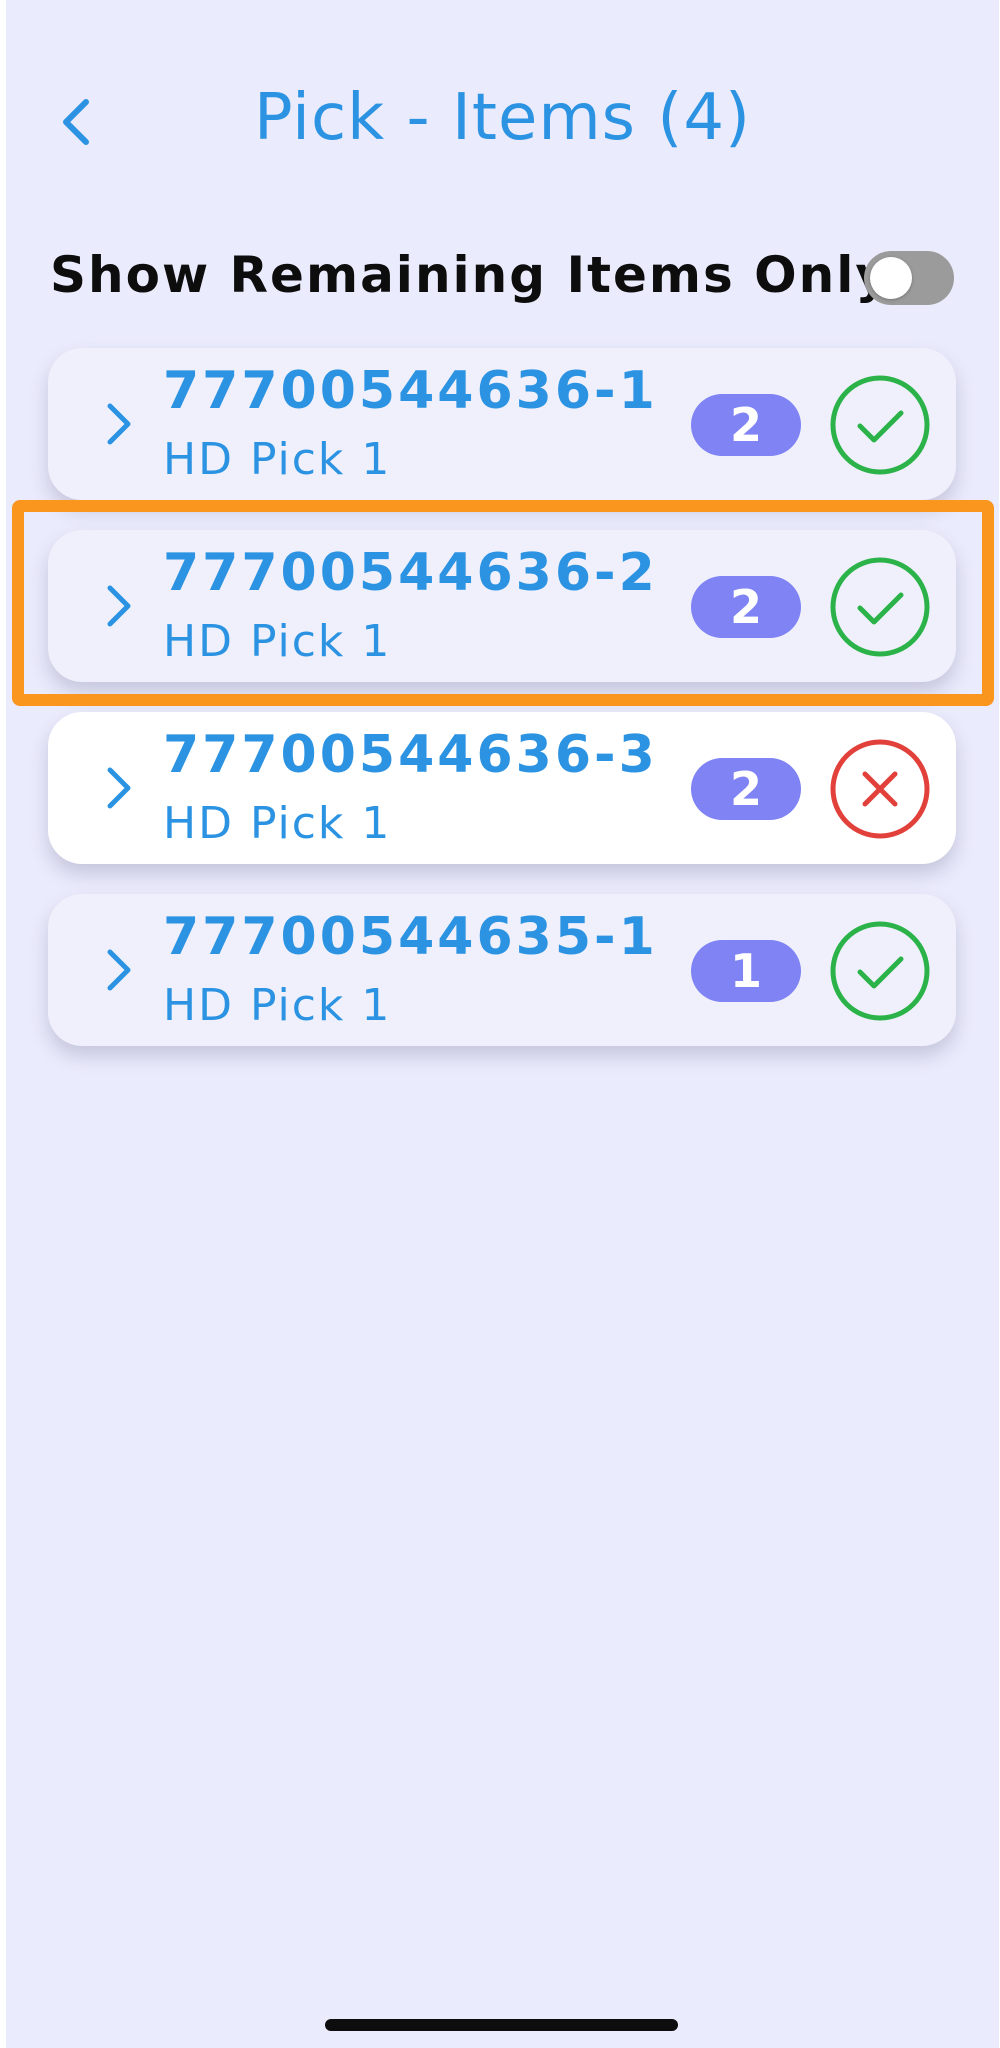 The height and width of the screenshot is (2048, 1000). Describe the element at coordinates (410, 755) in the screenshot. I see `item-id: 77700544636-3` at that location.